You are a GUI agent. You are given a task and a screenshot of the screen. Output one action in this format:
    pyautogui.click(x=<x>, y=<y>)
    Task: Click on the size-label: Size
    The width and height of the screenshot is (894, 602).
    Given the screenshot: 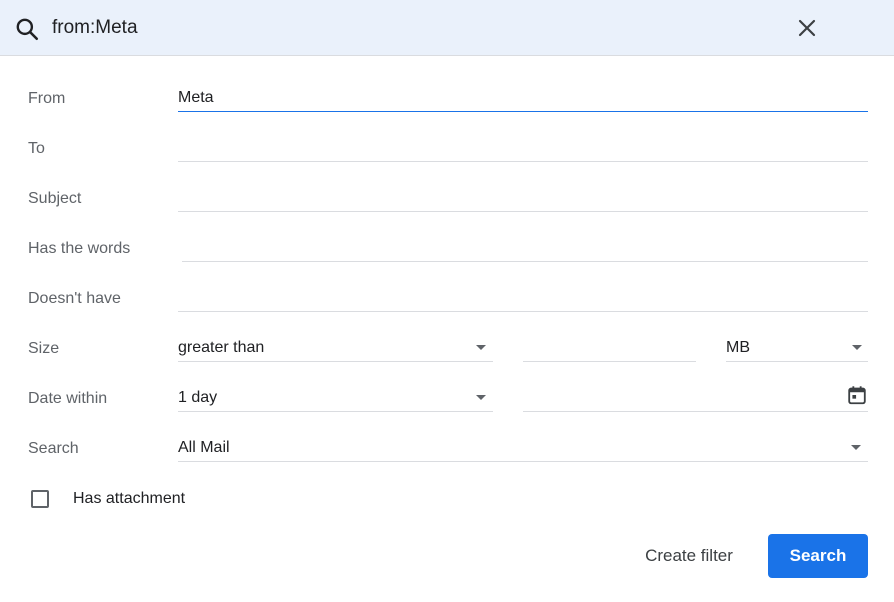 What is the action you would take?
    pyautogui.click(x=44, y=348)
    